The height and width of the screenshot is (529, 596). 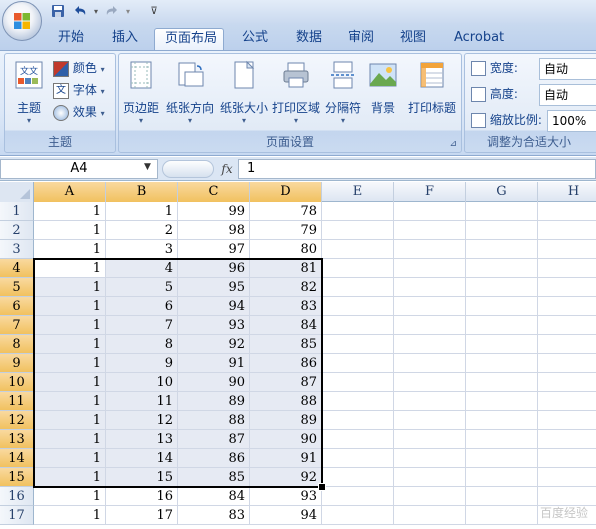 I want to click on cell-g3, so click(x=502, y=249).